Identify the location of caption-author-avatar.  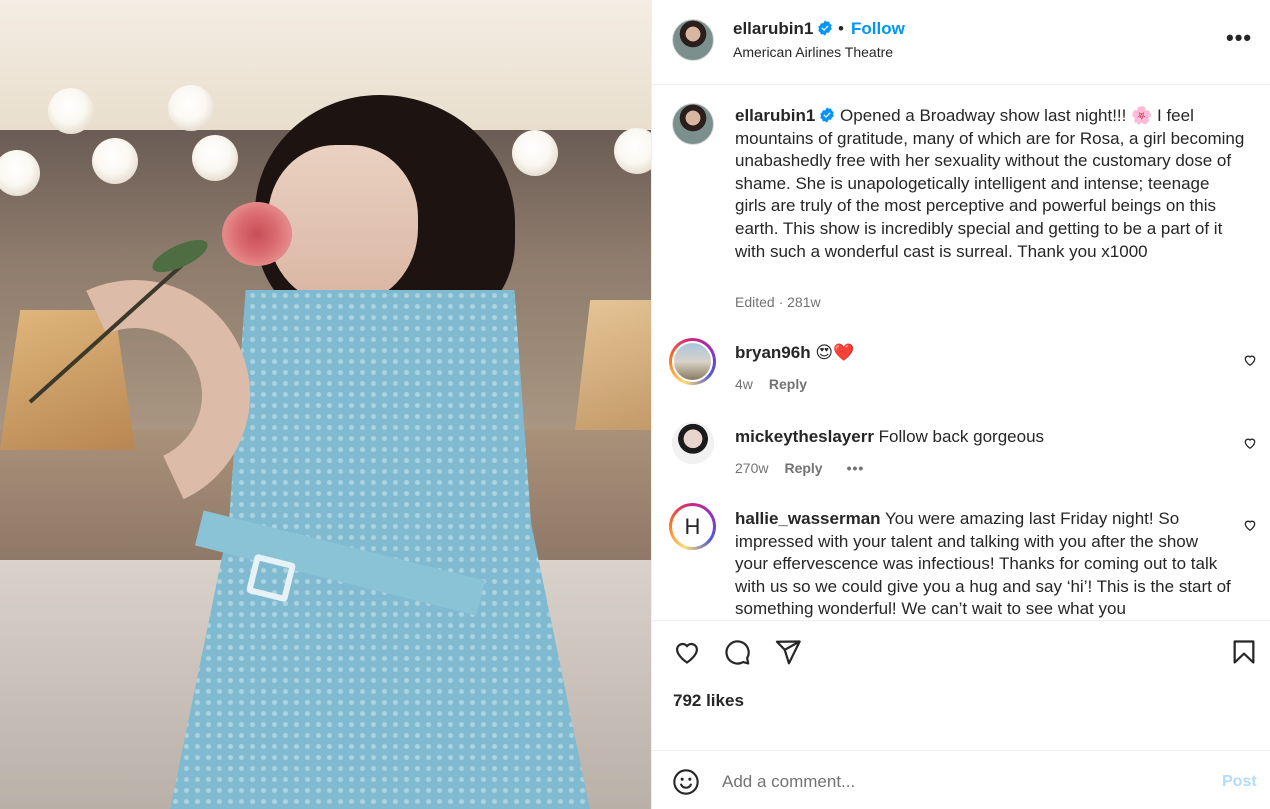
(693, 124).